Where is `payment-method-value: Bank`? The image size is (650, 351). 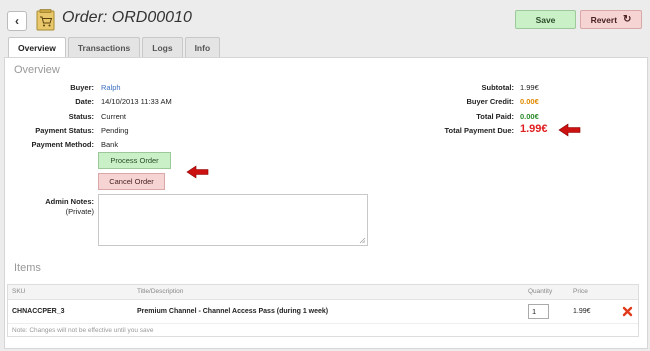 payment-method-value: Bank is located at coordinates (110, 144).